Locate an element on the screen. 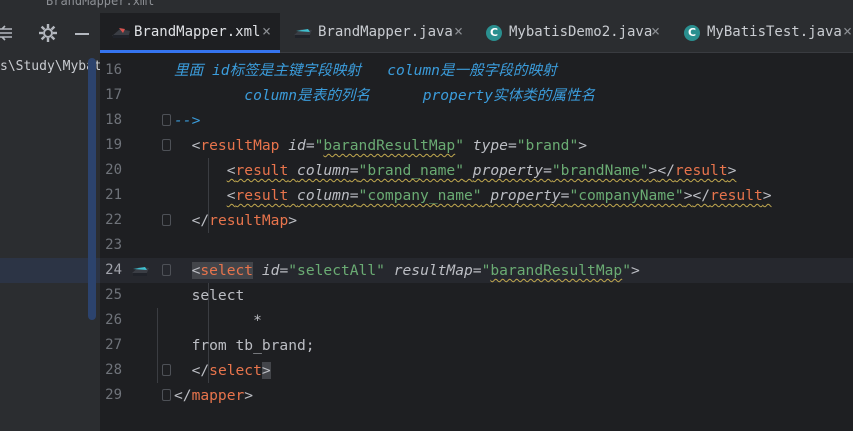 The width and height of the screenshot is (853, 431). gear-icon is located at coordinates (48, 33).